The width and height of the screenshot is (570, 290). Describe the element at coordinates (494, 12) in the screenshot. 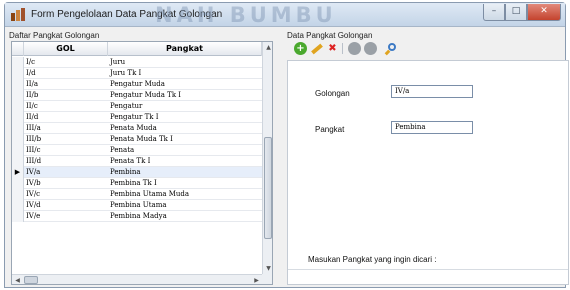

I see `minimize-button: –` at that location.